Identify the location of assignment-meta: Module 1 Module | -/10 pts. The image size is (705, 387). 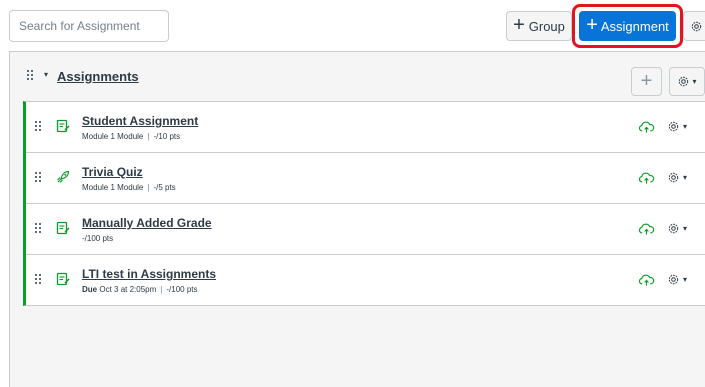
(131, 136).